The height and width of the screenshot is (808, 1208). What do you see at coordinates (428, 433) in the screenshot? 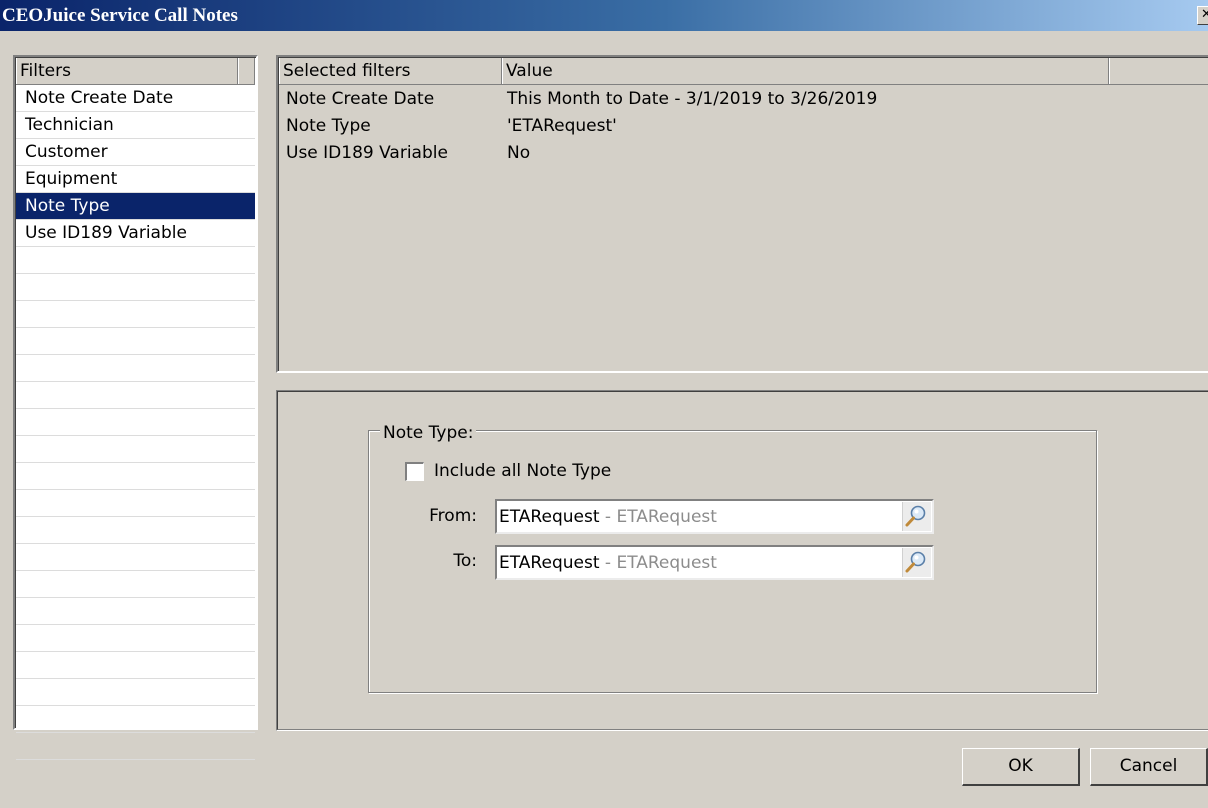
I see `note-type-group-label: Note Type:` at bounding box center [428, 433].